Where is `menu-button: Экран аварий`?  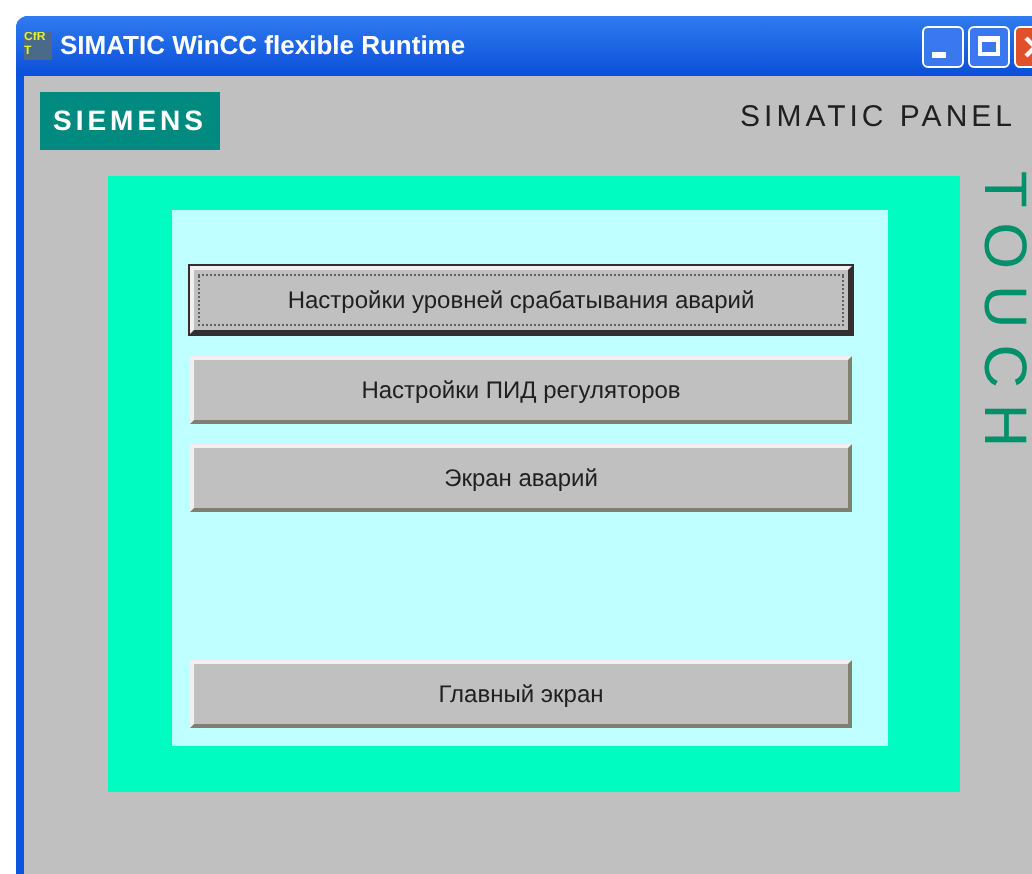 menu-button: Экран аварий is located at coordinates (521, 478).